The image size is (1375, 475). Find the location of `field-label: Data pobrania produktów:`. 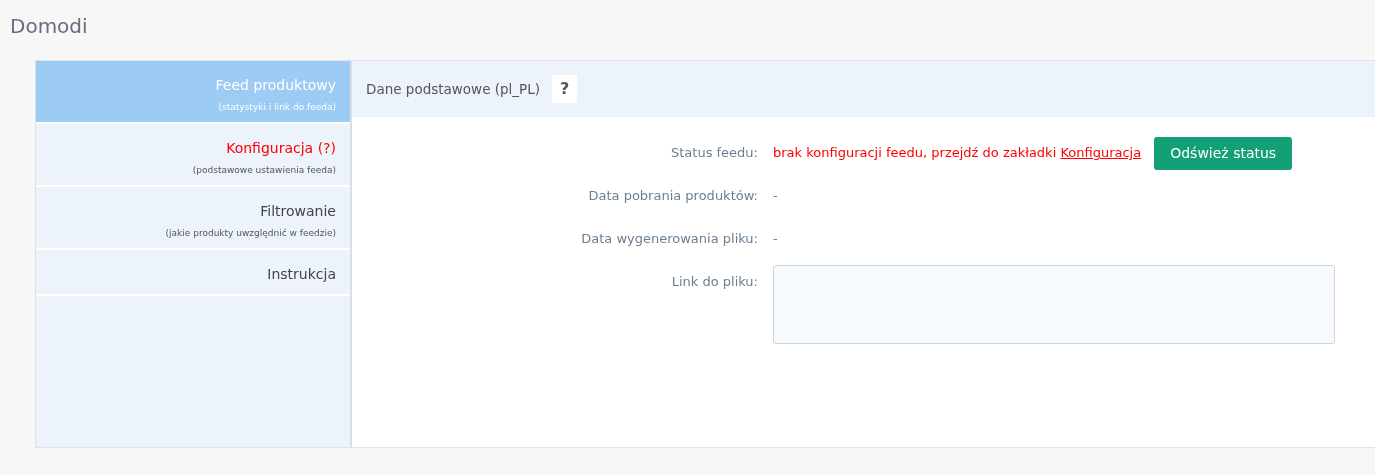

field-label: Data pobrania produktów: is located at coordinates (673, 196).